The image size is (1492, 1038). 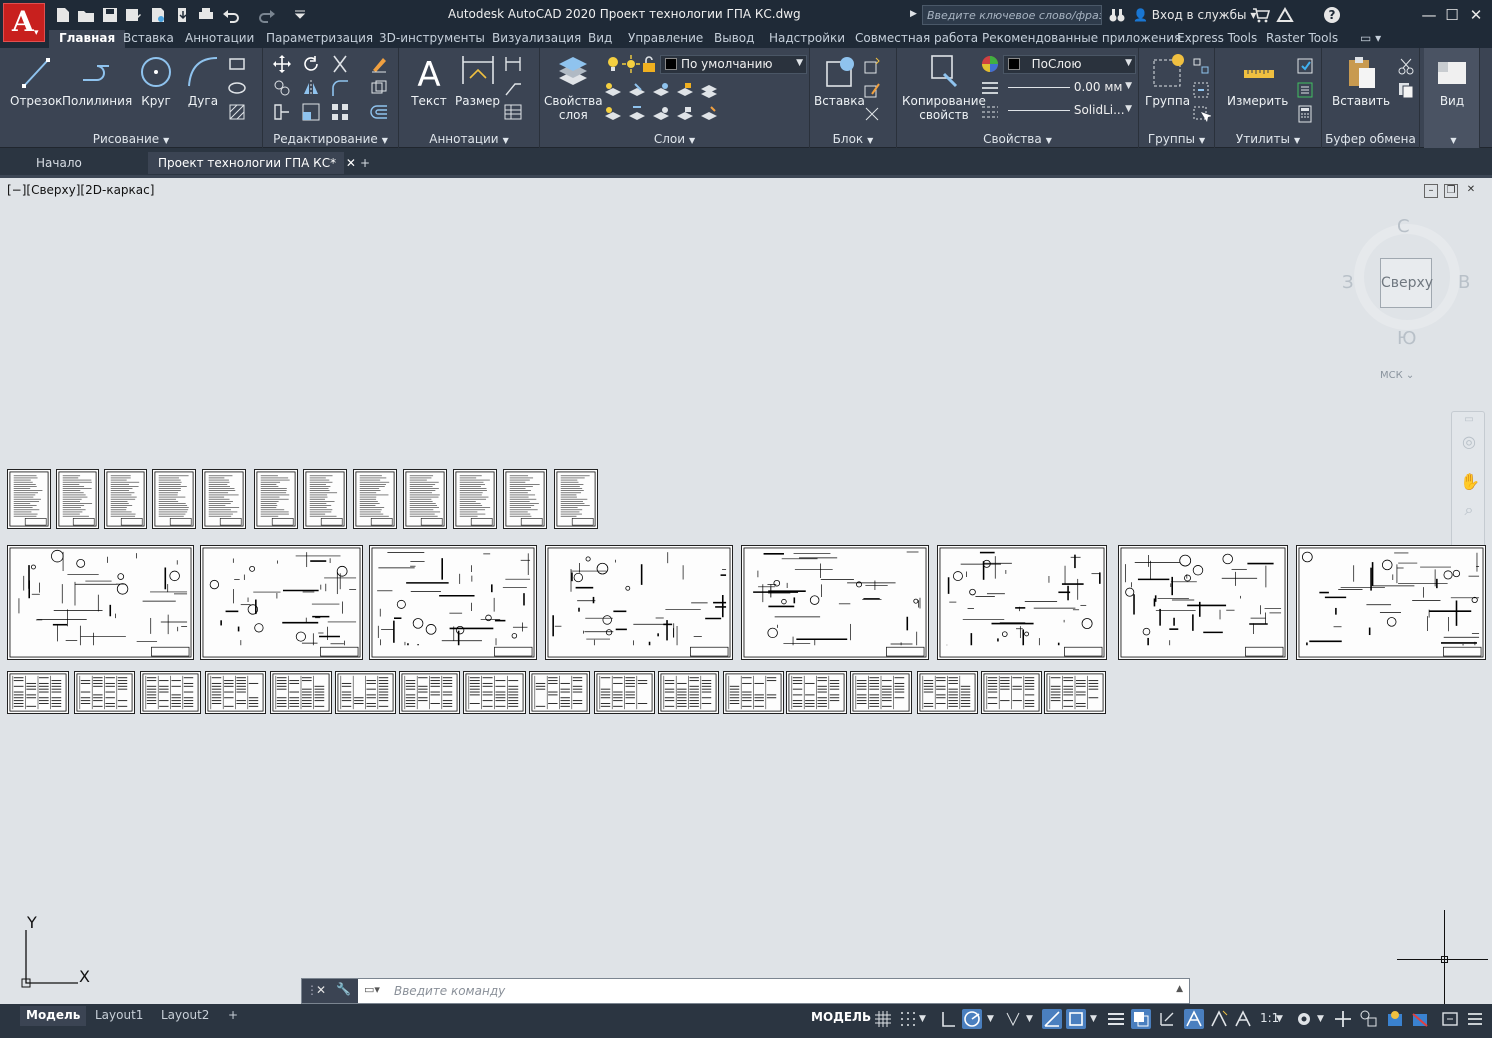 What do you see at coordinates (1429, 15) in the screenshot?
I see `minimize-button: —` at bounding box center [1429, 15].